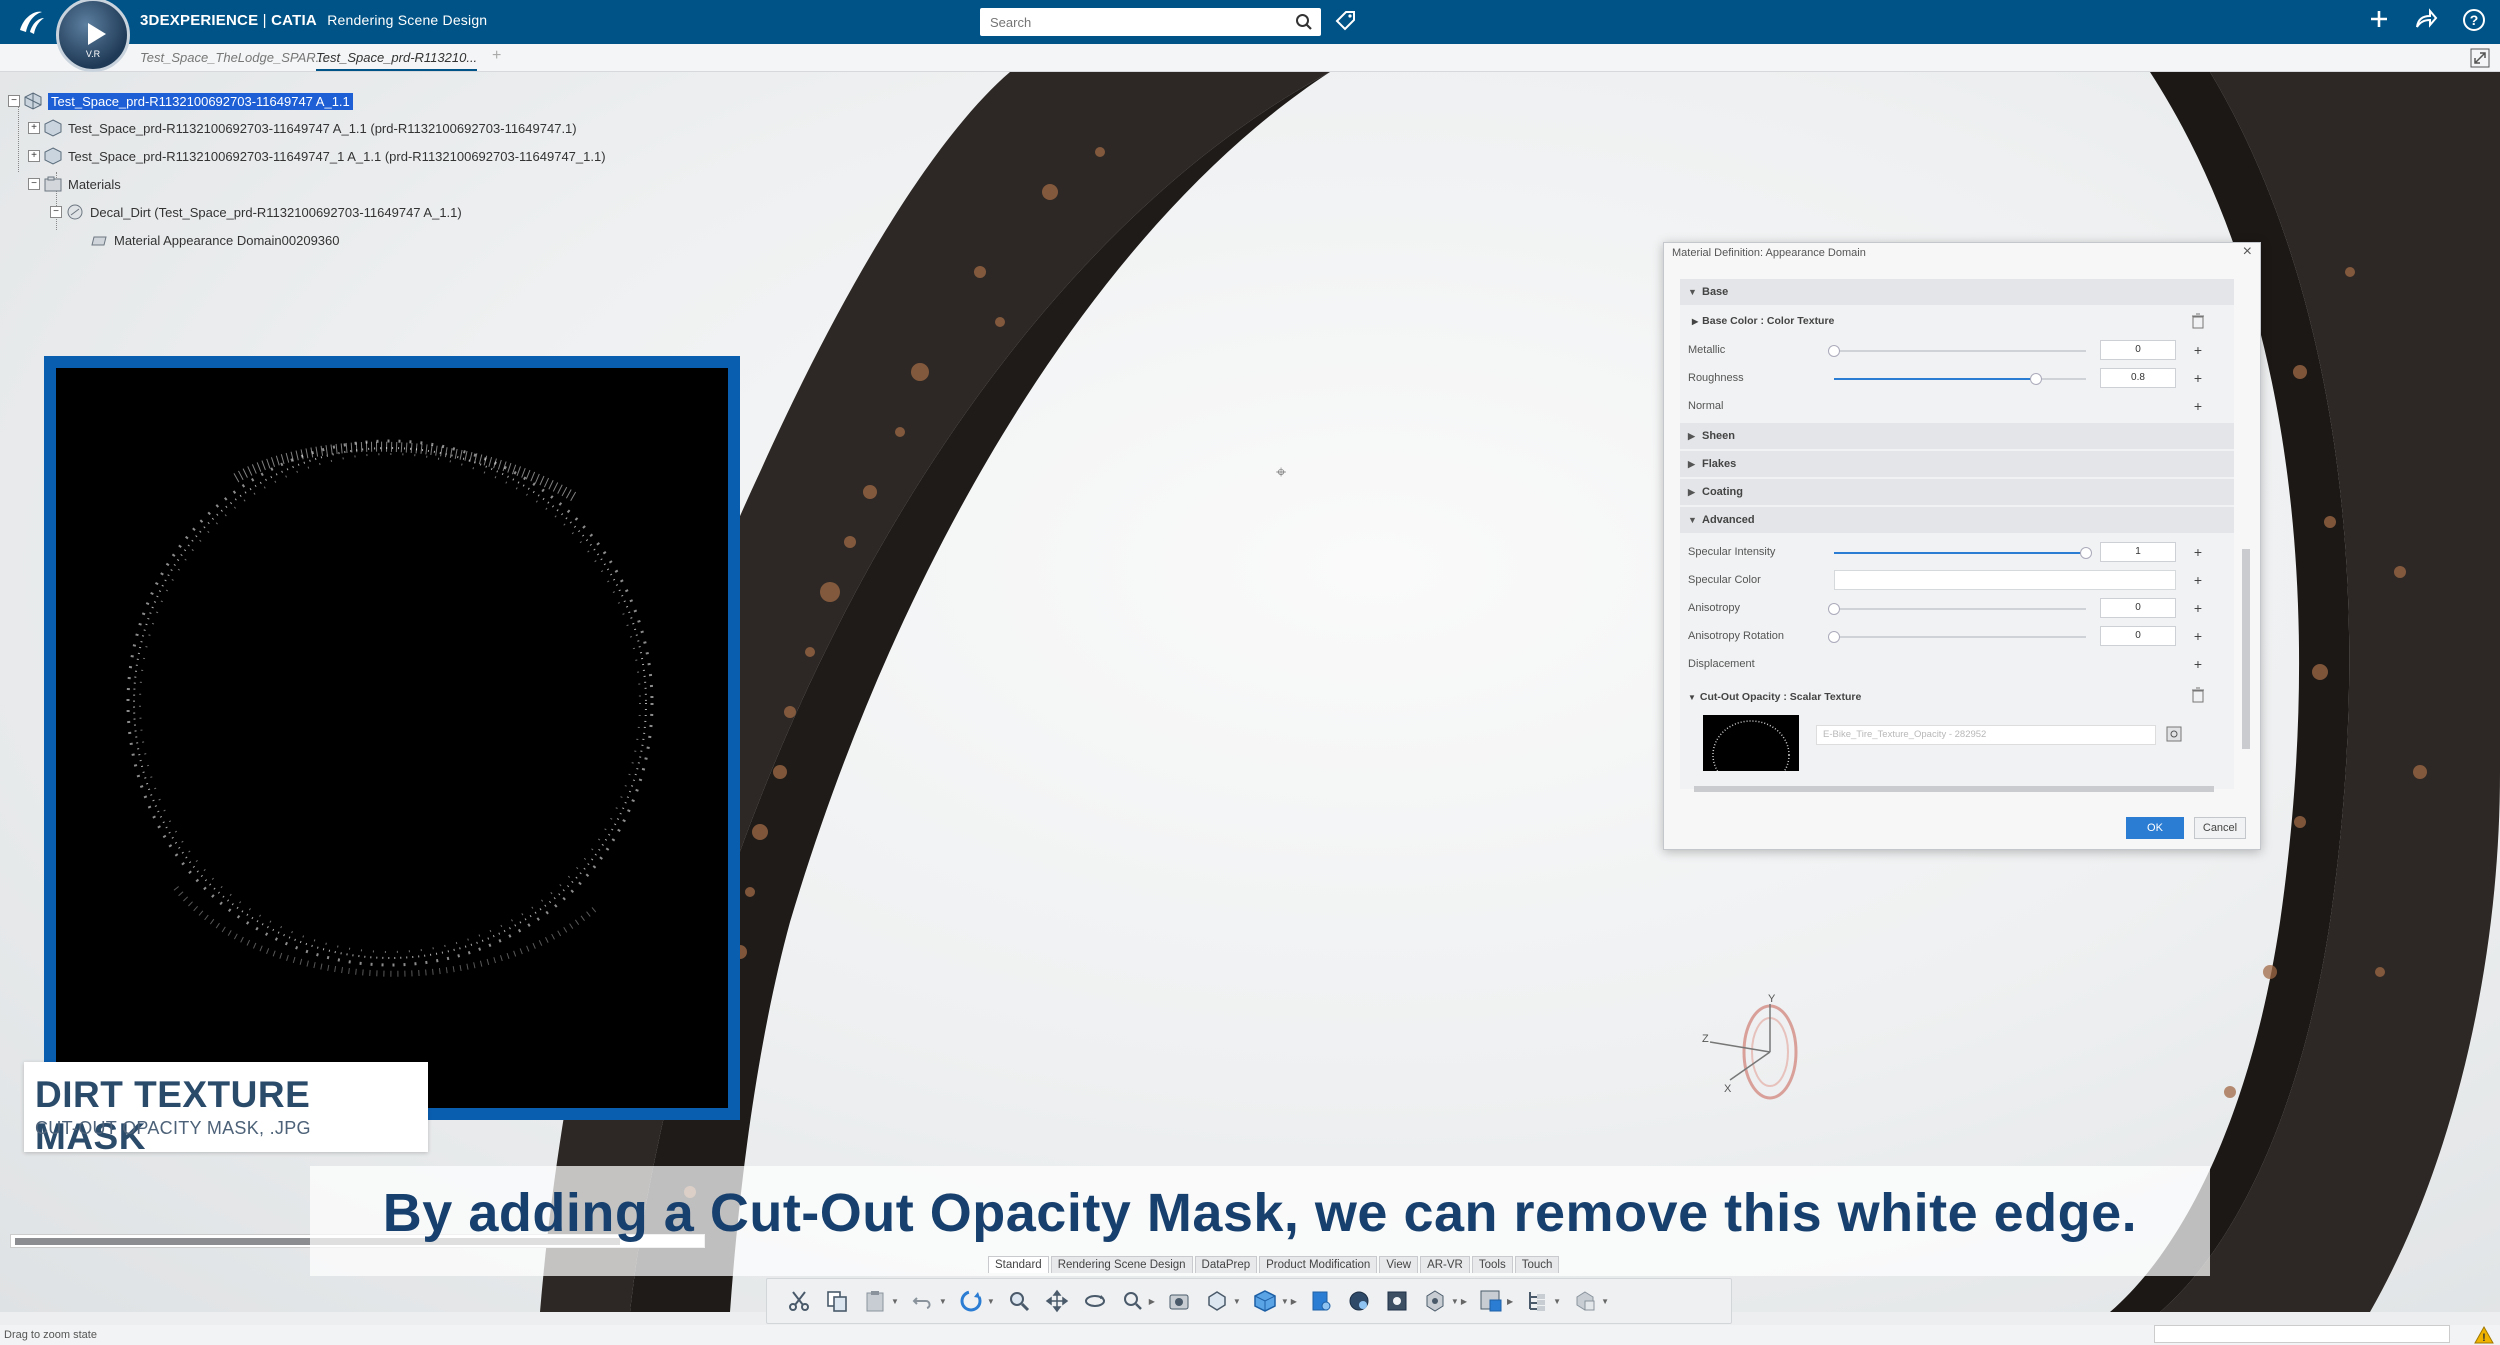 The width and height of the screenshot is (2500, 1345). Describe the element at coordinates (1397, 1301) in the screenshot. I see `lighting-icon` at that location.